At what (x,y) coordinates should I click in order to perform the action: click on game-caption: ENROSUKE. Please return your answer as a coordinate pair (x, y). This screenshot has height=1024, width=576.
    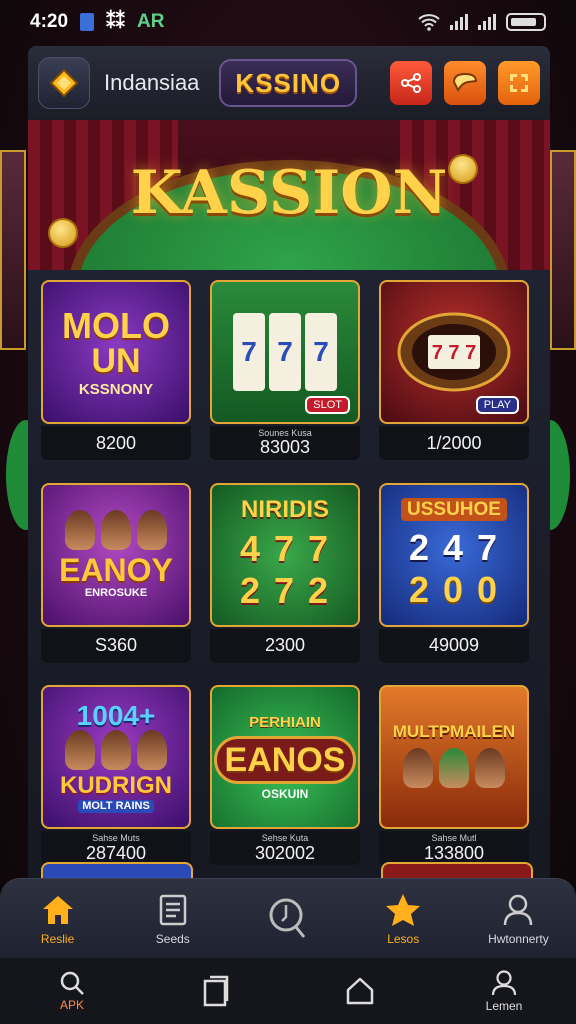
    Looking at the image, I should click on (116, 593).